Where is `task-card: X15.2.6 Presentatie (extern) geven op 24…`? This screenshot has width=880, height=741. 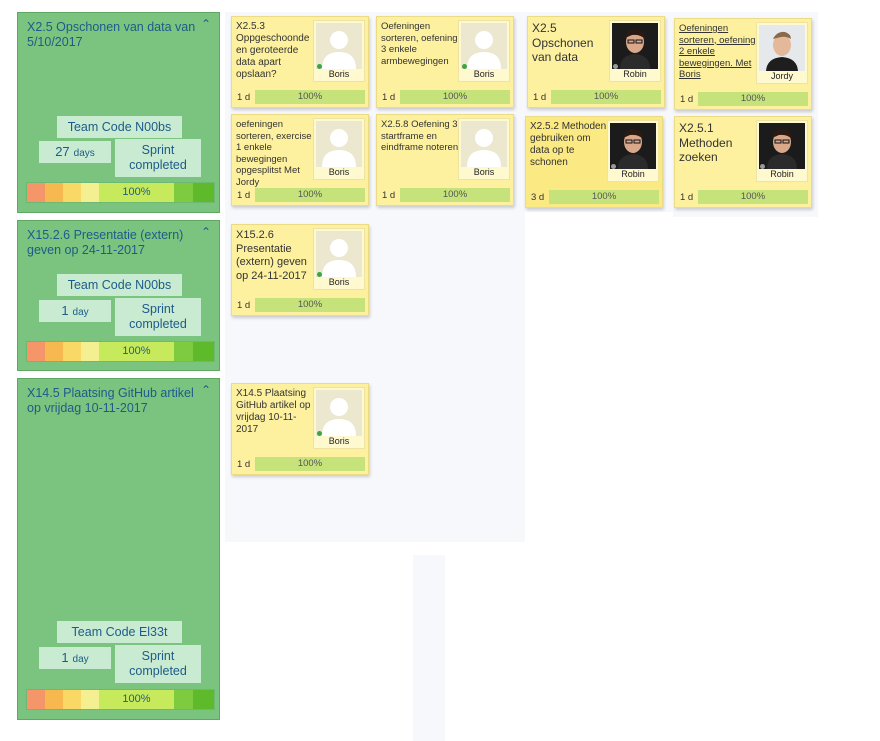 task-card: X15.2.6 Presentatie (extern) geven op 24… is located at coordinates (300, 270).